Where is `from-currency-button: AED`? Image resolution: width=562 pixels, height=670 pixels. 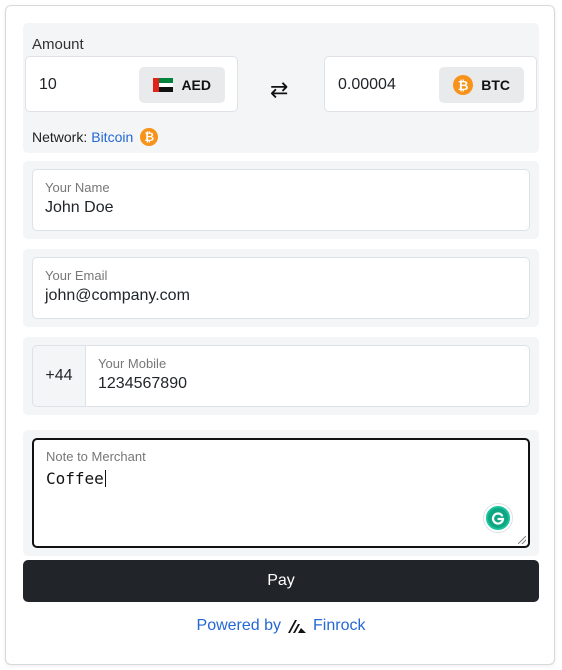
from-currency-button: AED is located at coordinates (182, 85).